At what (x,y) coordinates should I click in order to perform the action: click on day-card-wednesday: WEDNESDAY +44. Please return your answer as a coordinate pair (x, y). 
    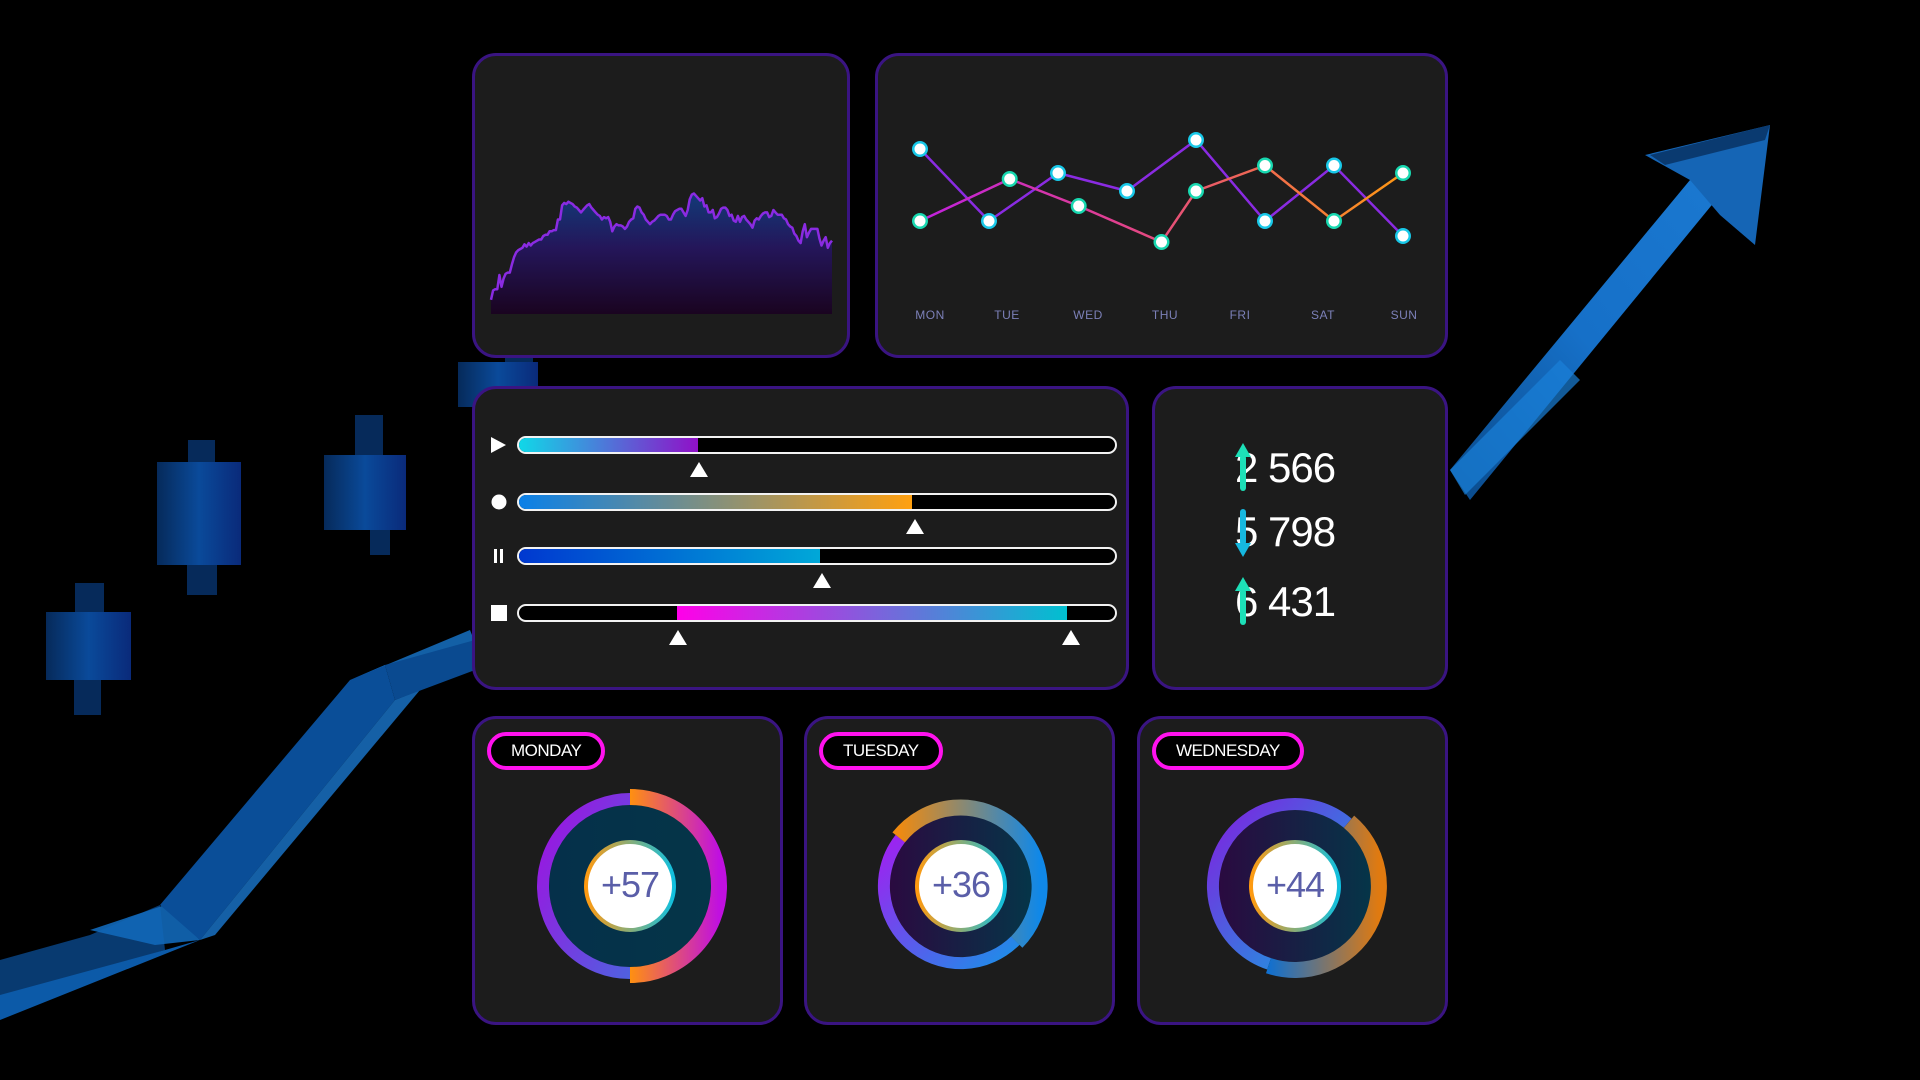
    Looking at the image, I should click on (1292, 870).